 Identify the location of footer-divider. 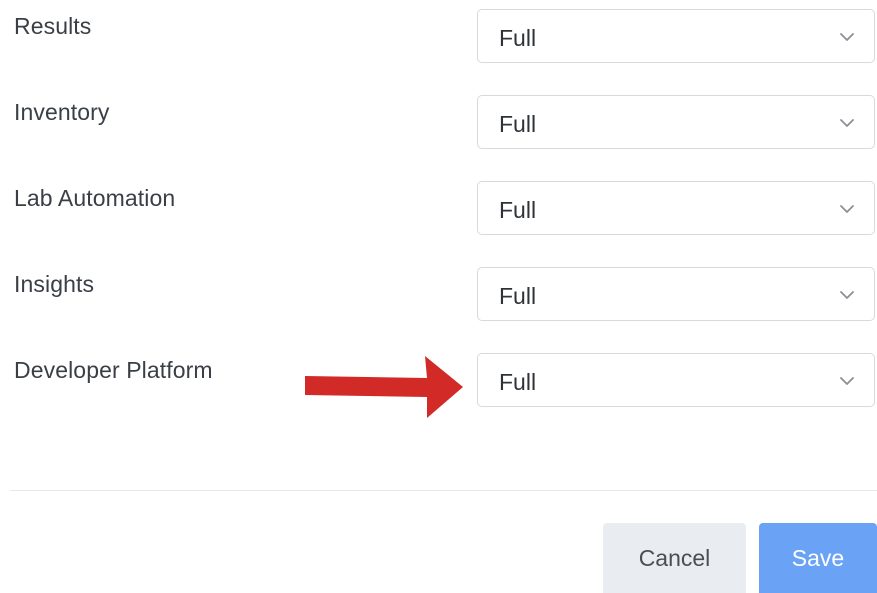
(443, 490).